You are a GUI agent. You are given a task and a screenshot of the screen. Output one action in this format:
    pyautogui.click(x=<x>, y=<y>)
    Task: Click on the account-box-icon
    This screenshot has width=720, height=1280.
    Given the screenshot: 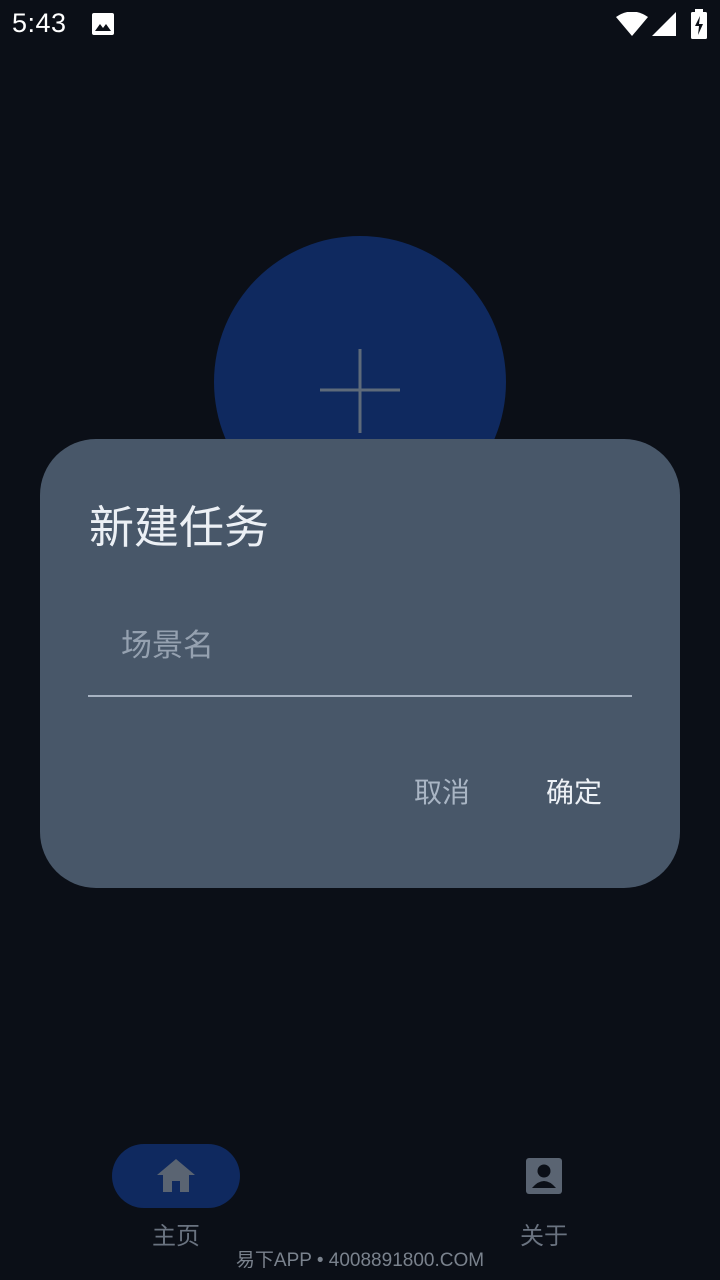 What is the action you would take?
    pyautogui.click(x=544, y=1176)
    